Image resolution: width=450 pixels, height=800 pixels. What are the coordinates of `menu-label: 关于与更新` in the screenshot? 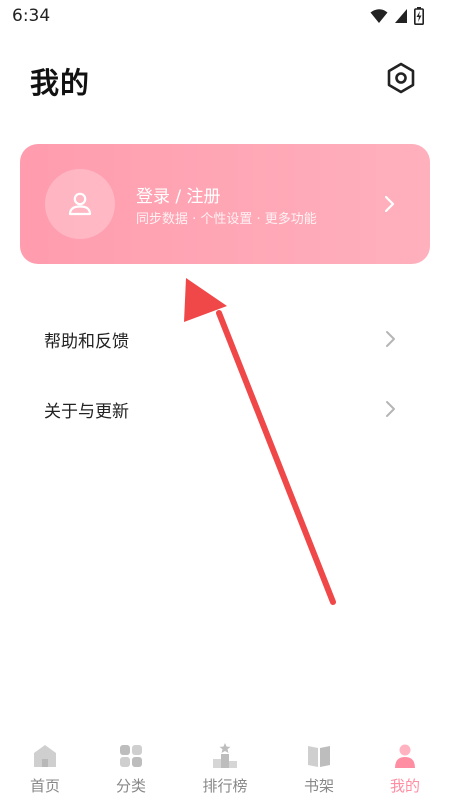 It's located at (86, 412).